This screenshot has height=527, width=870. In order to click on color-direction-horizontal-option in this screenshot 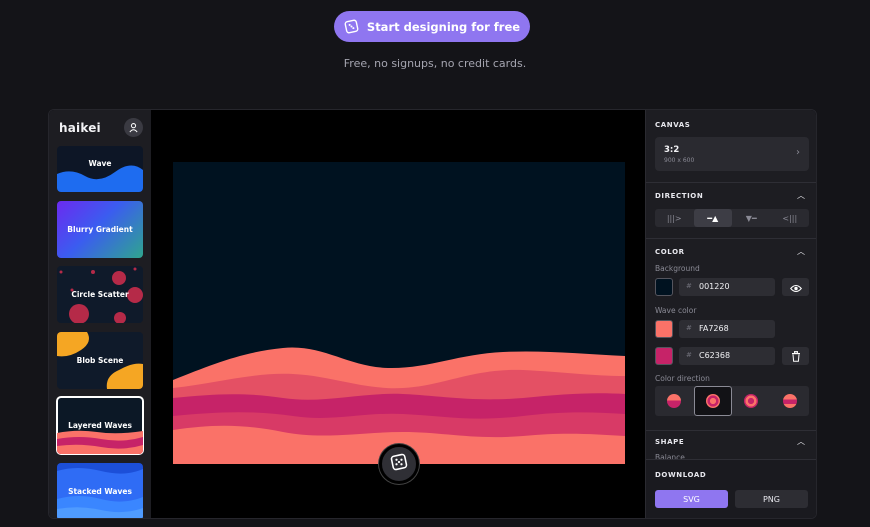, I will do `click(674, 401)`.